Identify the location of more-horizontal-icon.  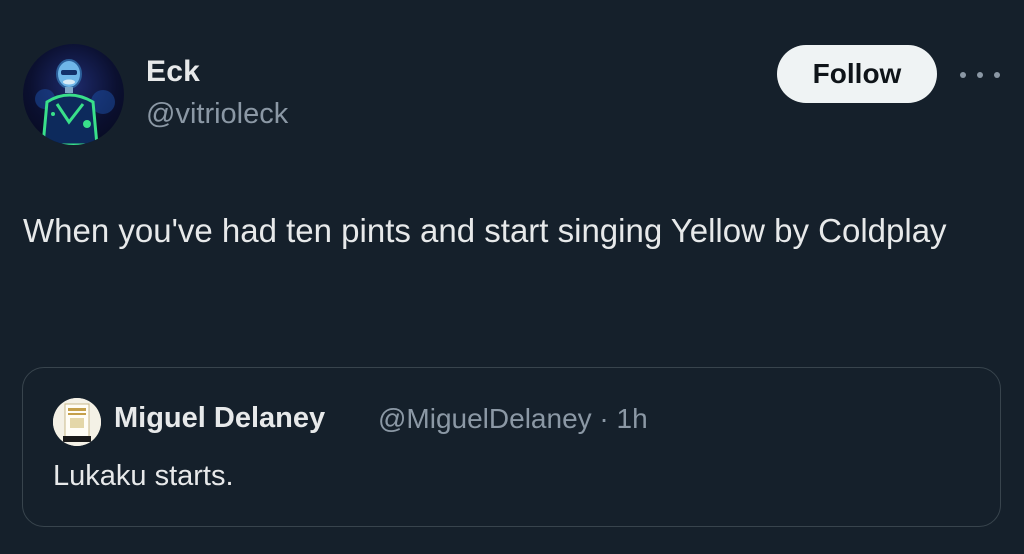
(980, 75).